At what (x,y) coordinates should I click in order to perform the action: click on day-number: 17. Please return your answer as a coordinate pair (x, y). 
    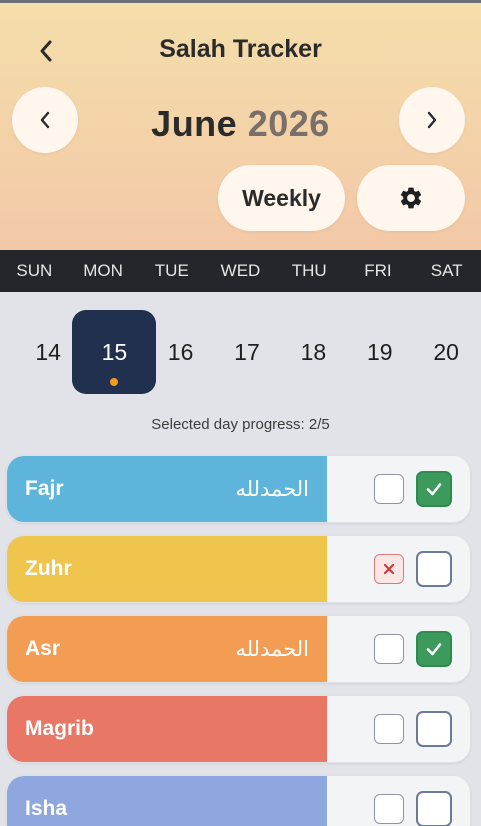
    Looking at the image, I should click on (247, 351).